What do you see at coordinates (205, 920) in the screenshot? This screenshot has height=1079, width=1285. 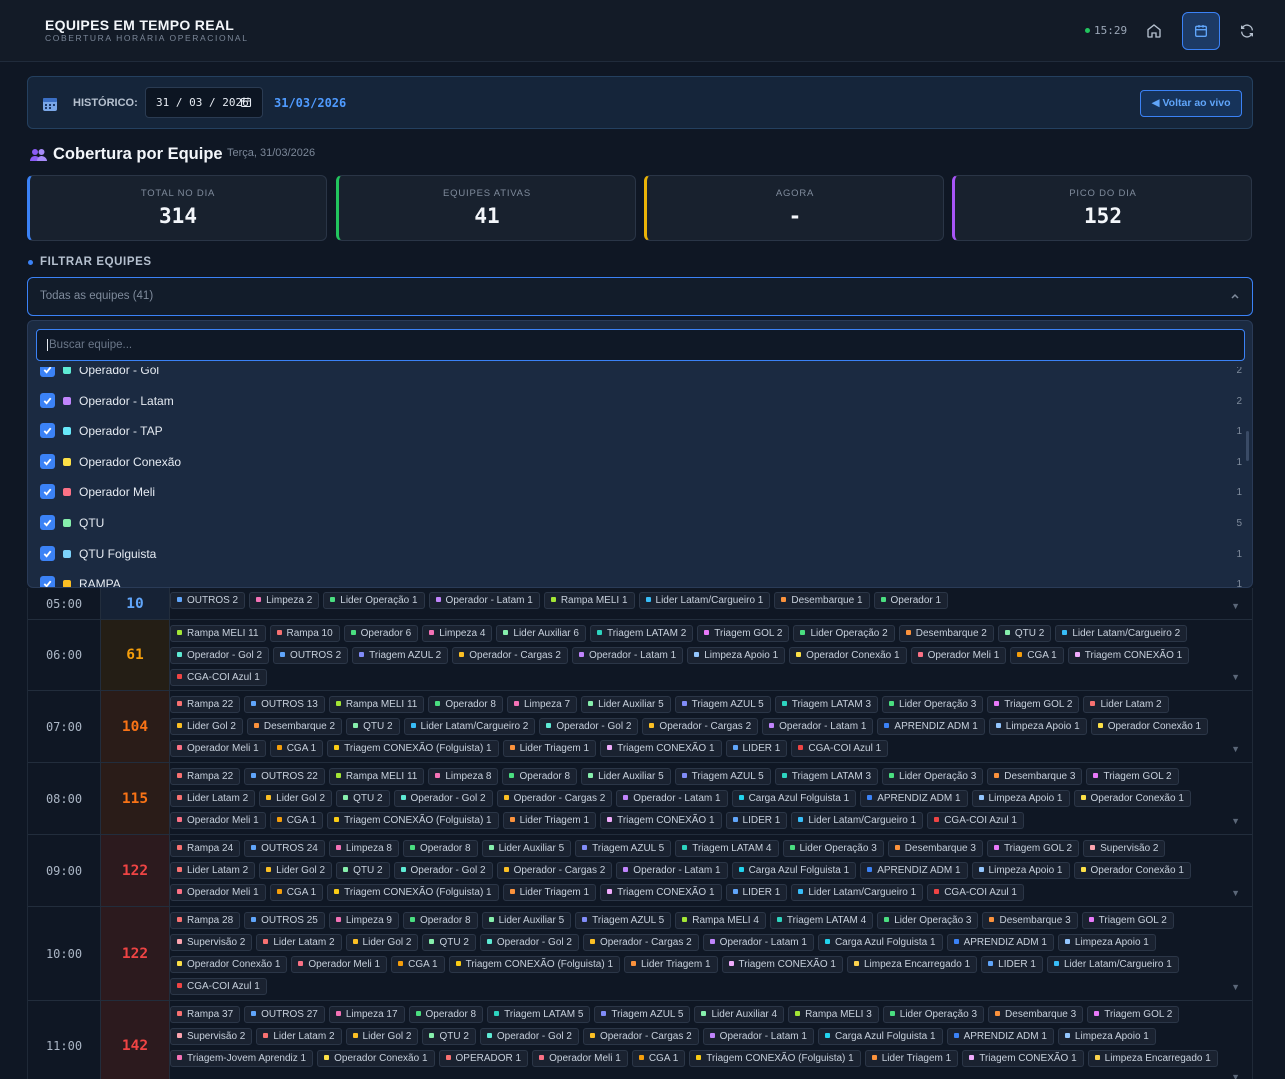 I see `team-tag: Rampa 28` at bounding box center [205, 920].